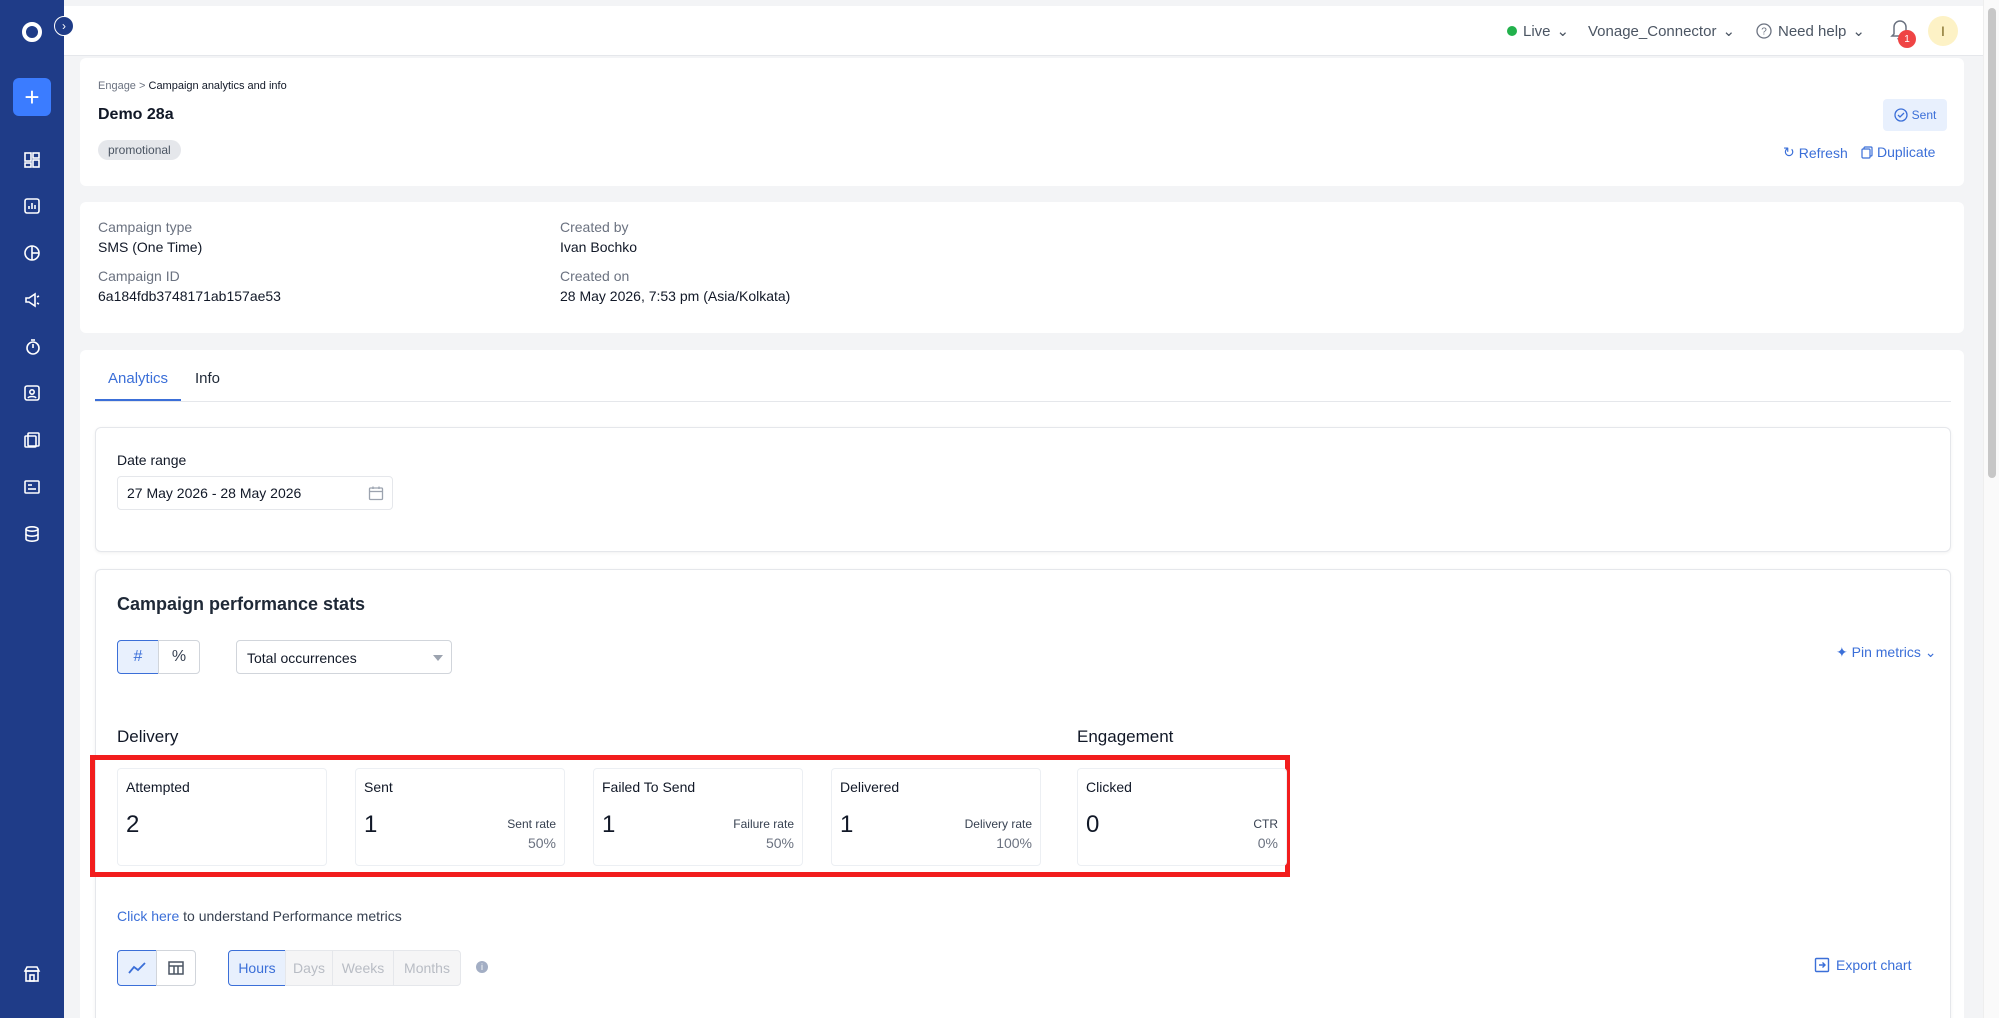 This screenshot has width=1999, height=1018. Describe the element at coordinates (32, 32) in the screenshot. I see `app-logo` at that location.